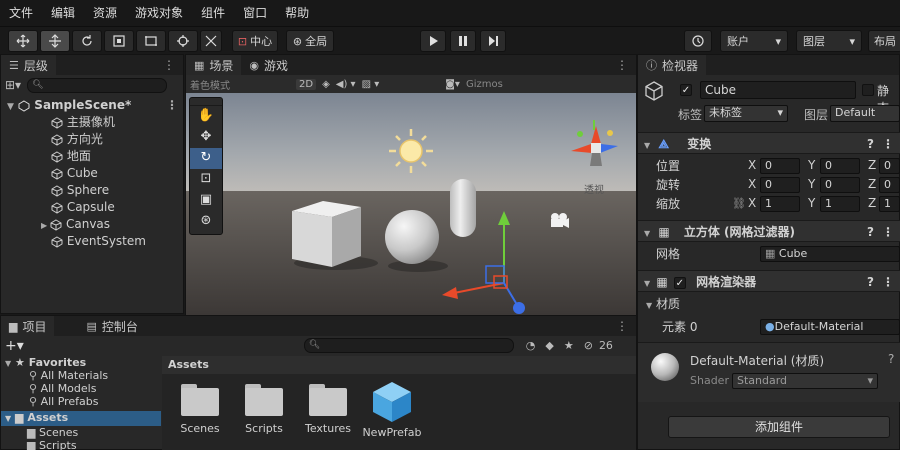  What do you see at coordinates (484, 84) in the screenshot?
I see `gizmos-dropdown: Gizmos` at bounding box center [484, 84].